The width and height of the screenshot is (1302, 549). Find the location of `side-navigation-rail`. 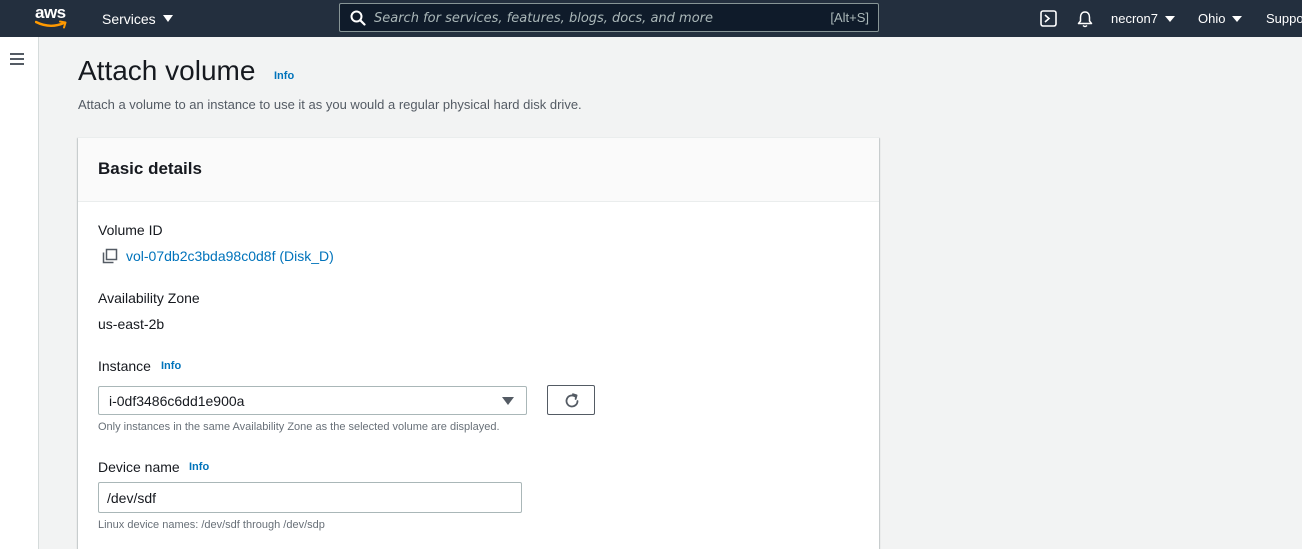

side-navigation-rail is located at coordinates (19, 293).